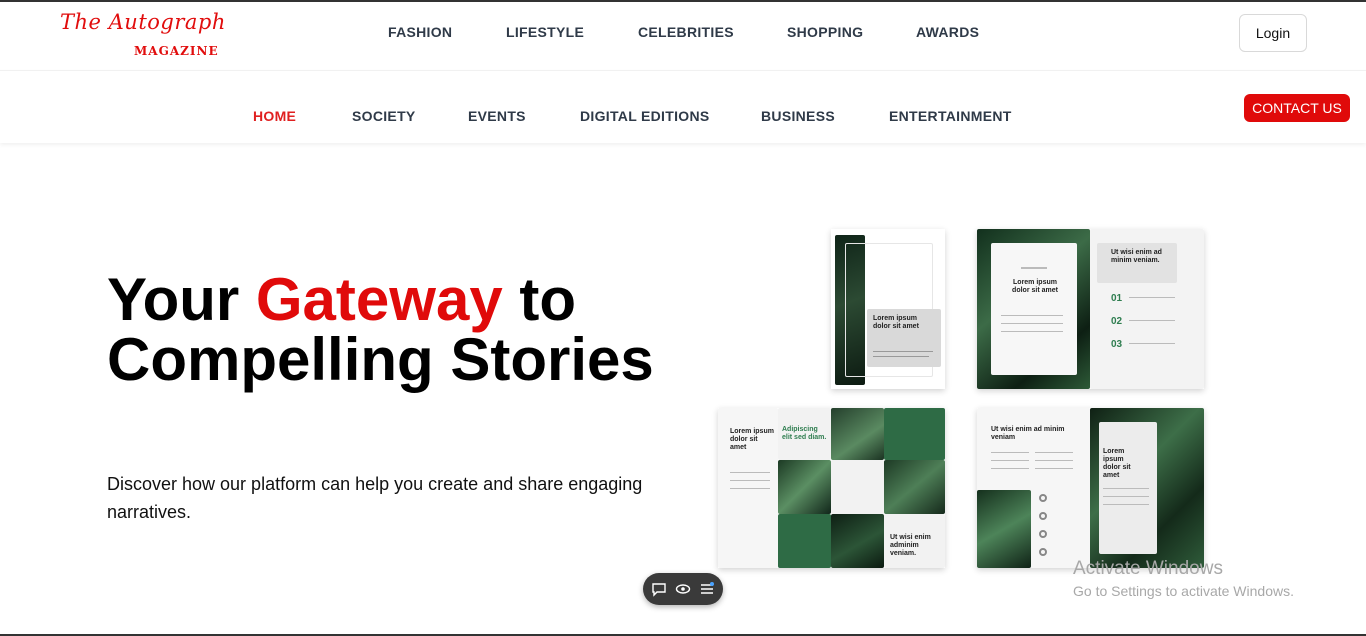 This screenshot has width=1366, height=636. What do you see at coordinates (1028, 433) in the screenshot?
I see `mag4-left-heading: Ut wisi enim ad minim veniam` at bounding box center [1028, 433].